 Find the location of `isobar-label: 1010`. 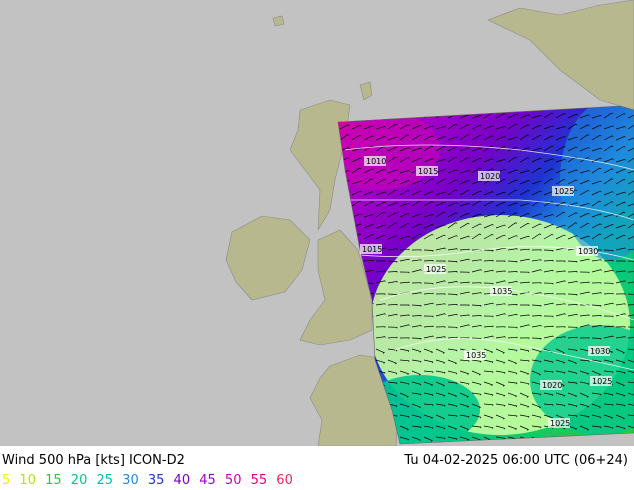

isobar-label: 1010 is located at coordinates (375, 161).